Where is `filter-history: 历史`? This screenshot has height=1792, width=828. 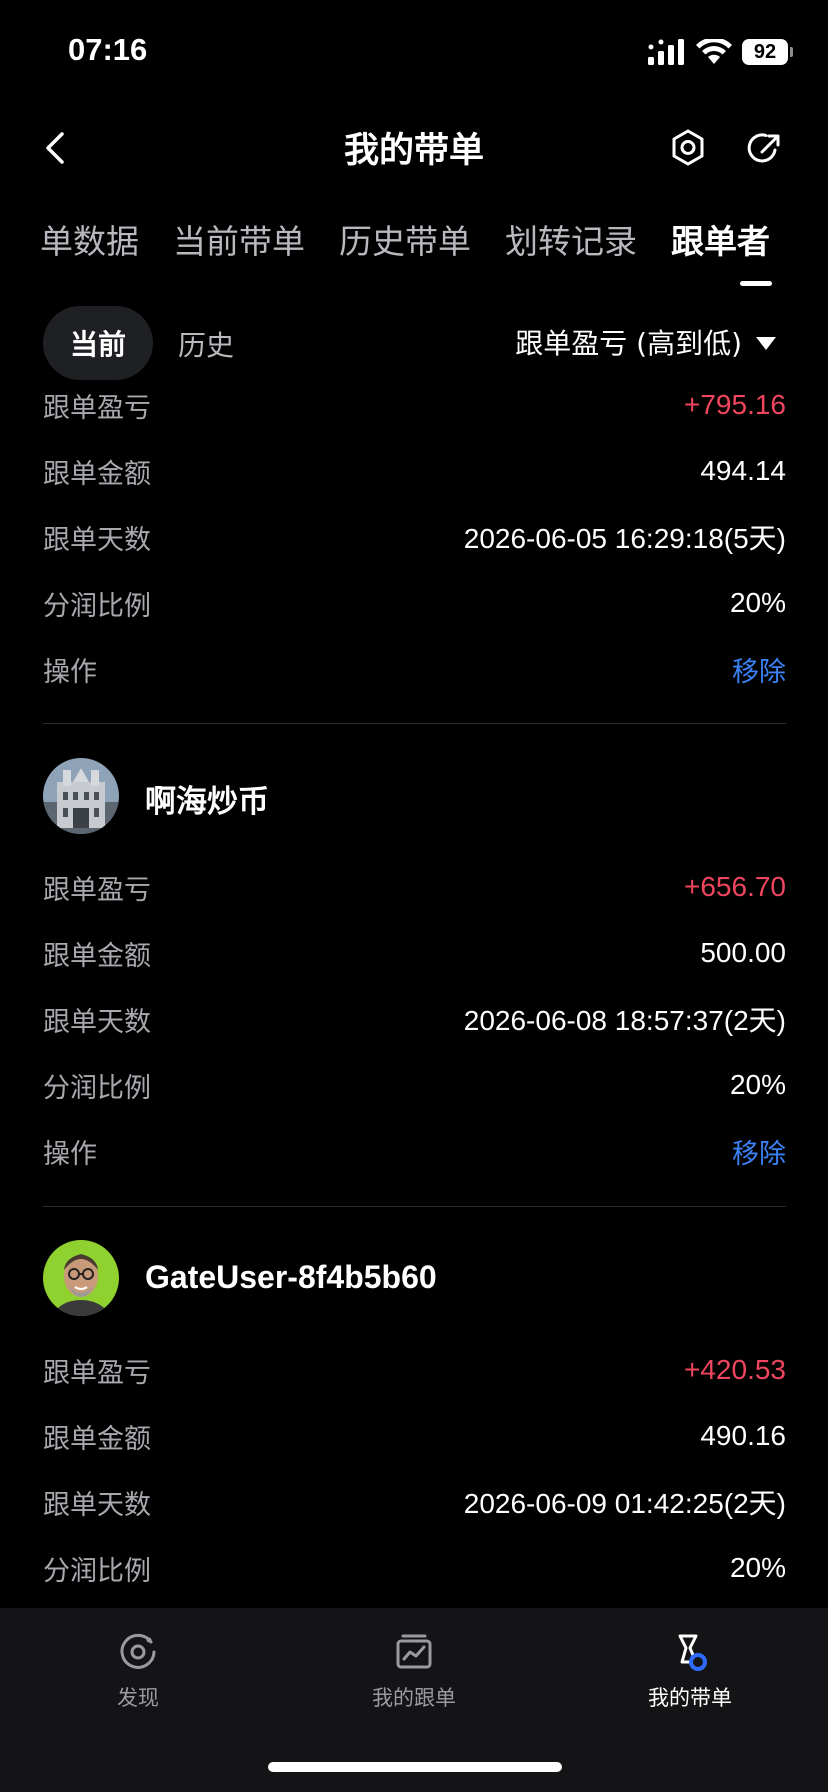 filter-history: 历史 is located at coordinates (206, 344).